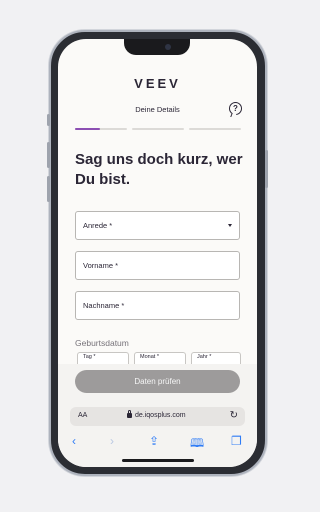 The image size is (320, 512). I want to click on volume-down-button, so click(48, 189).